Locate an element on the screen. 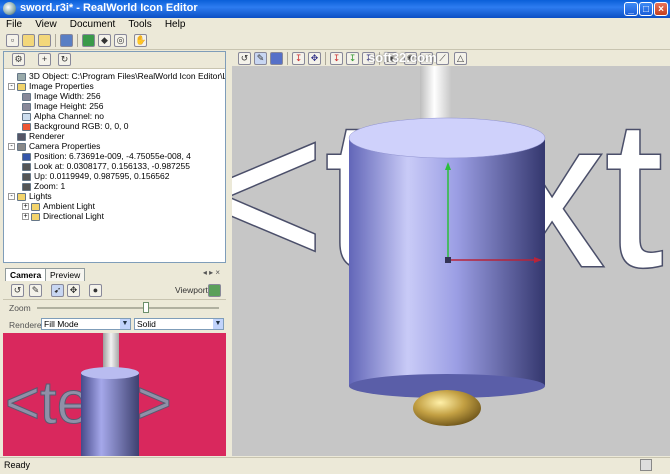  panel-tabs: Camera Preview ◂ ▸ × is located at coordinates (114, 273).